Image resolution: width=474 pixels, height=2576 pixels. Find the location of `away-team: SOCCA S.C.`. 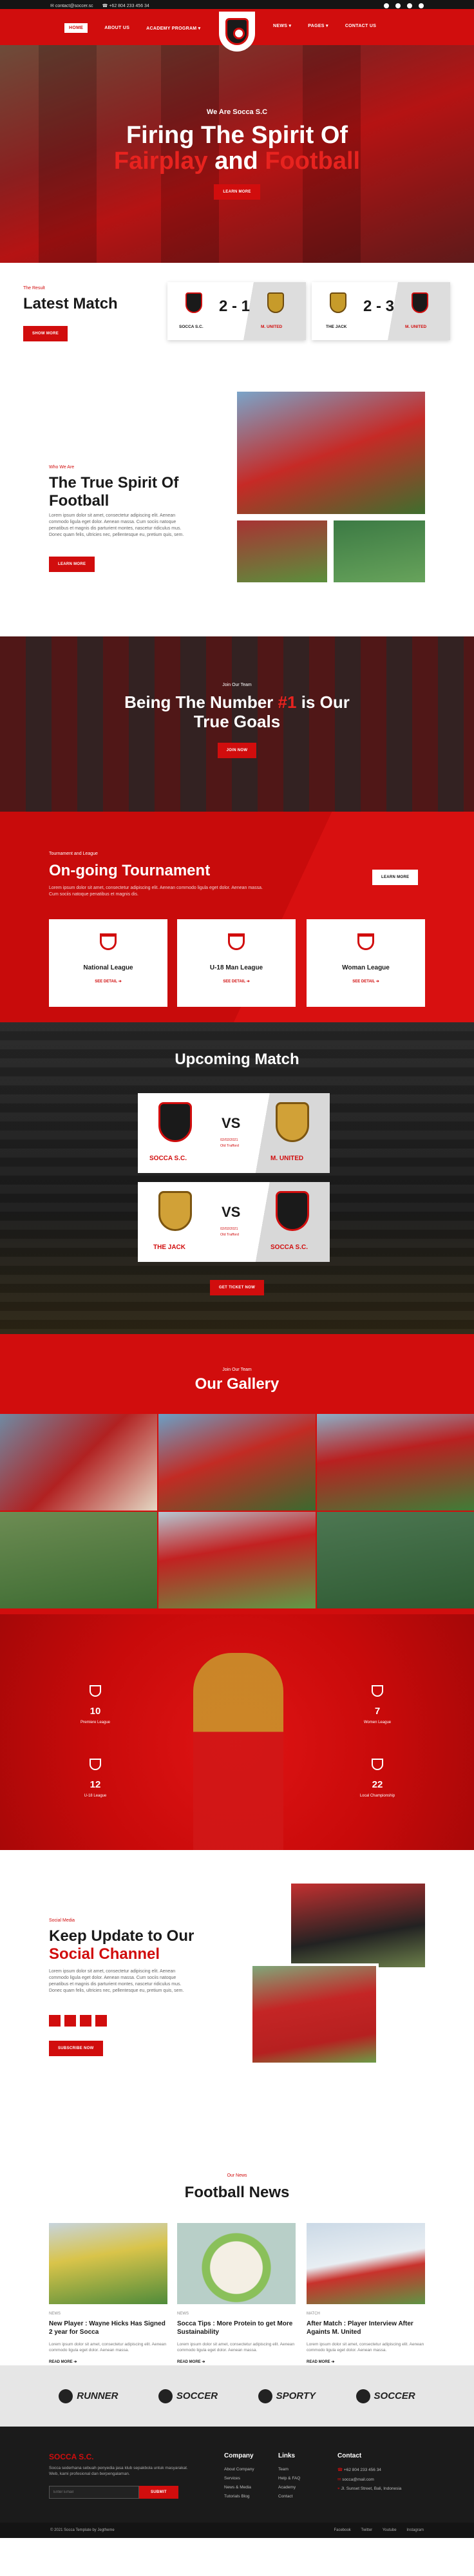

away-team: SOCCA S.C. is located at coordinates (289, 1247).